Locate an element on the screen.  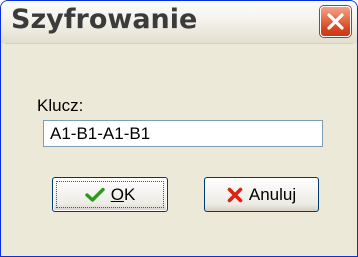
key-input: A1-B1-A1-B1 is located at coordinates (183, 133).